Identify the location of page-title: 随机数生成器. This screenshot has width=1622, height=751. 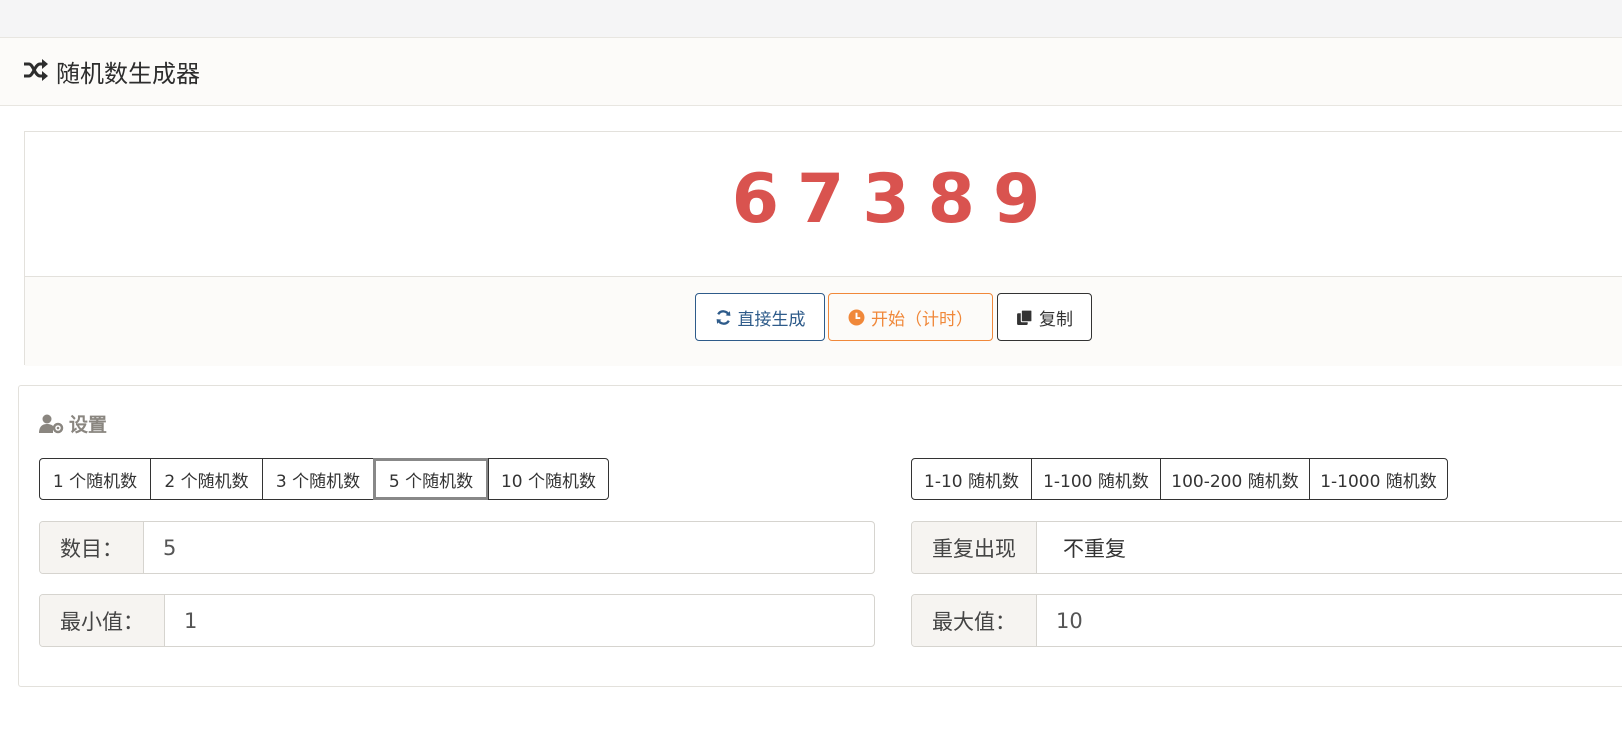
(128, 74).